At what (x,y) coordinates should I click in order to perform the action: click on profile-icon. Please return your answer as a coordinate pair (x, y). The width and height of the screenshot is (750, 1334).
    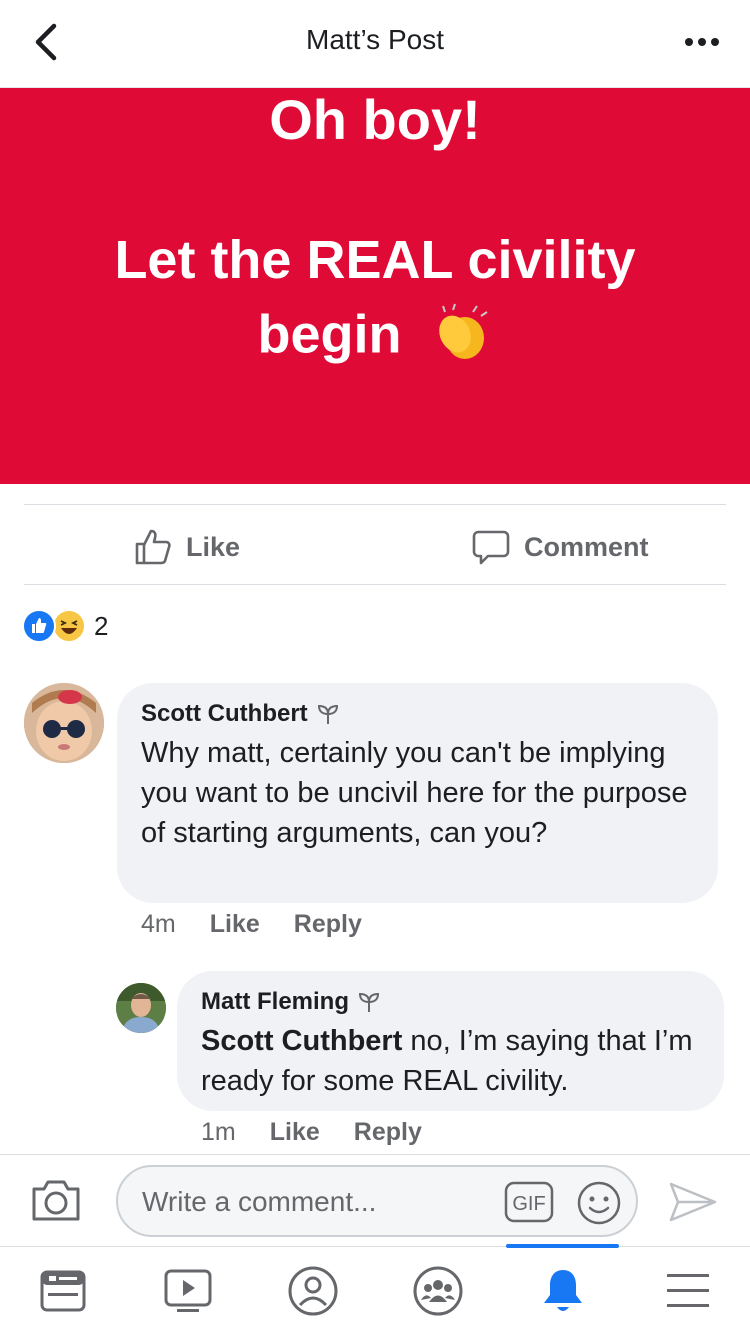
    Looking at the image, I should click on (312, 1291).